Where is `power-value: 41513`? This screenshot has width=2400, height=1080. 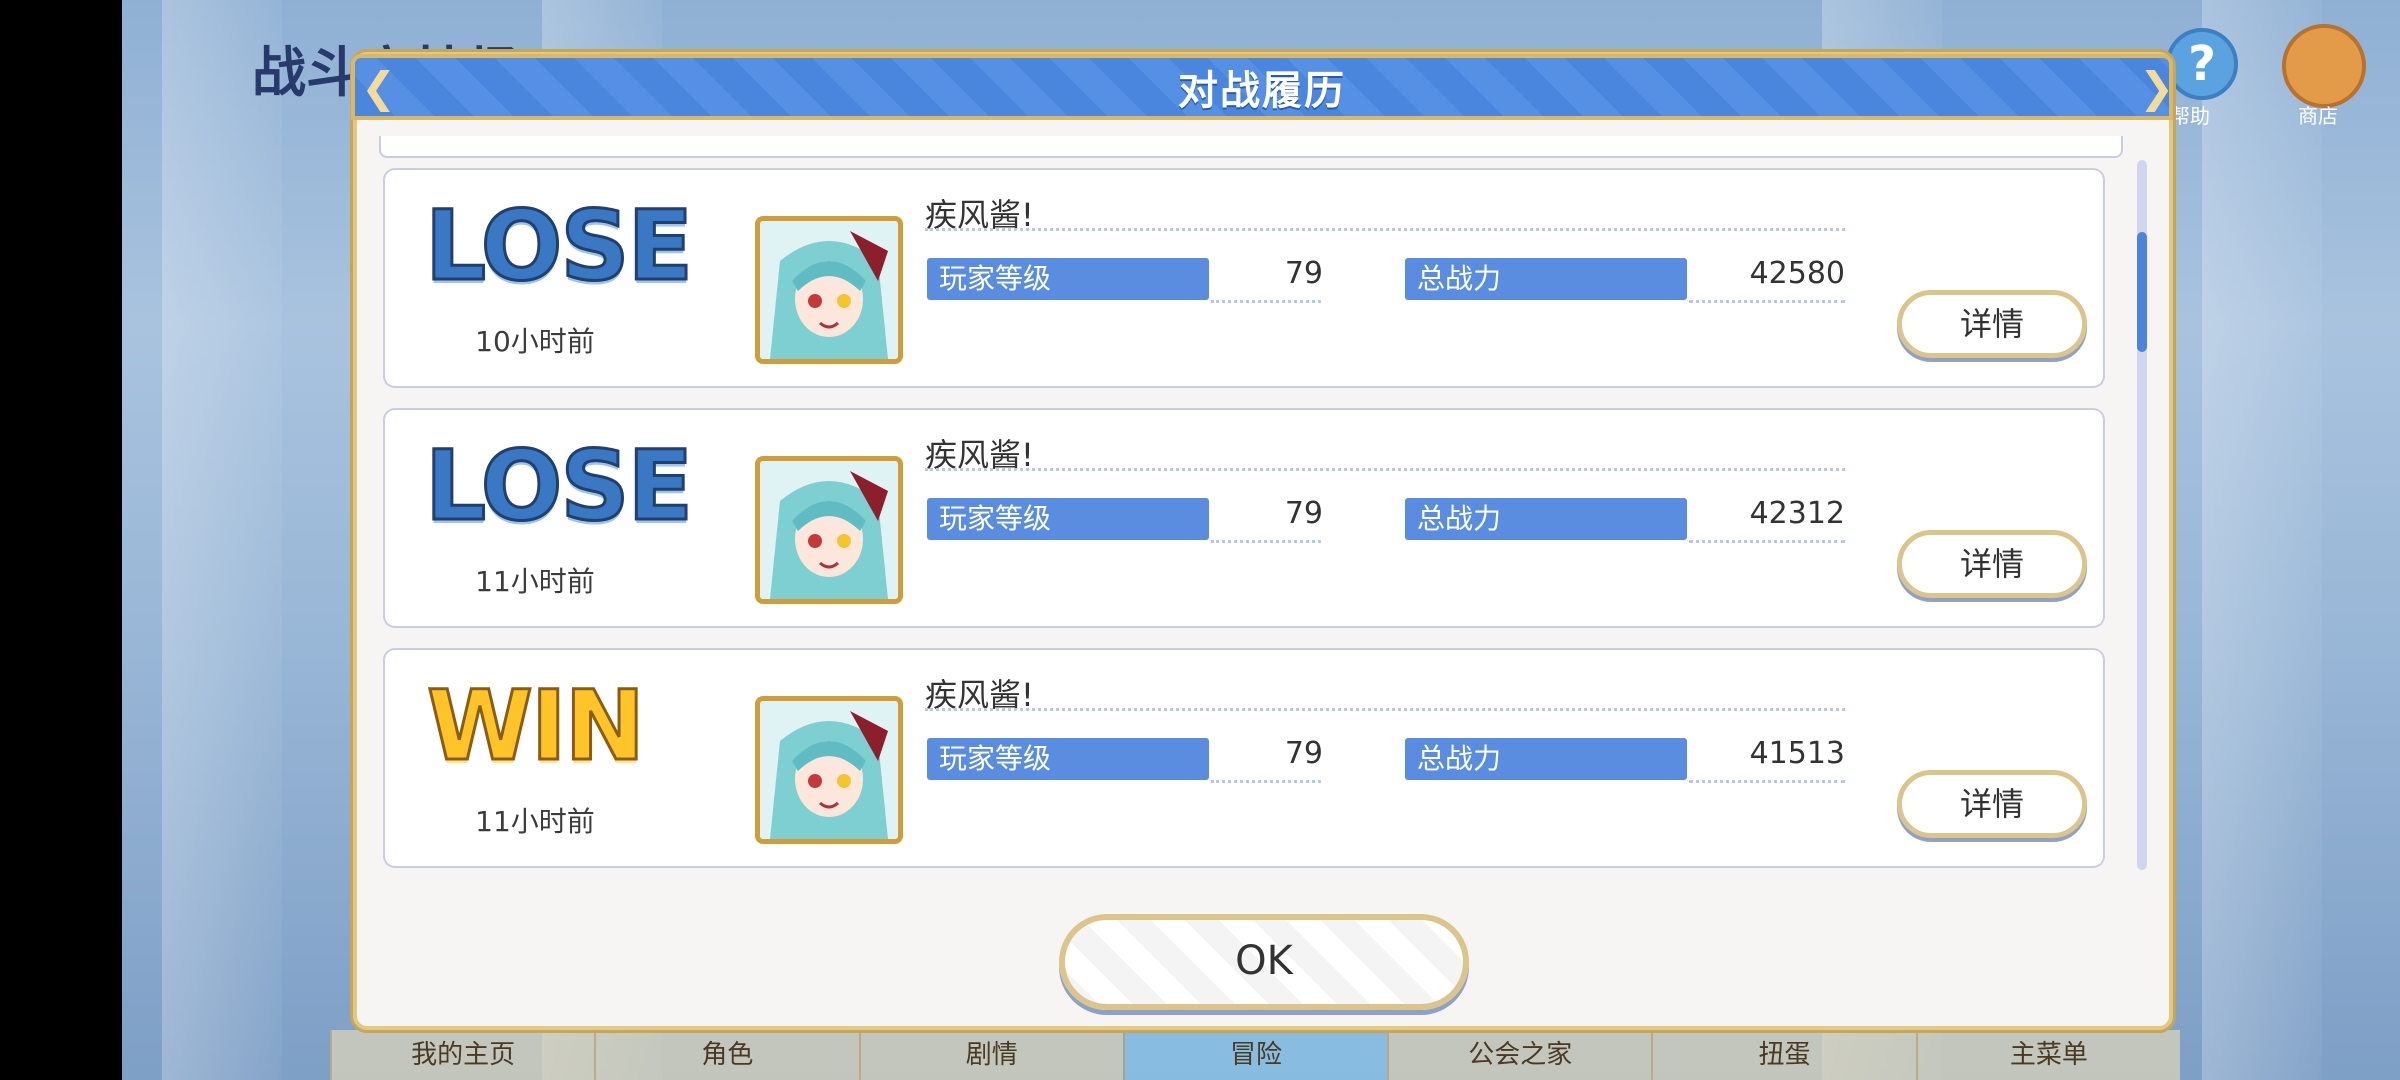 power-value: 41513 is located at coordinates (1797, 753).